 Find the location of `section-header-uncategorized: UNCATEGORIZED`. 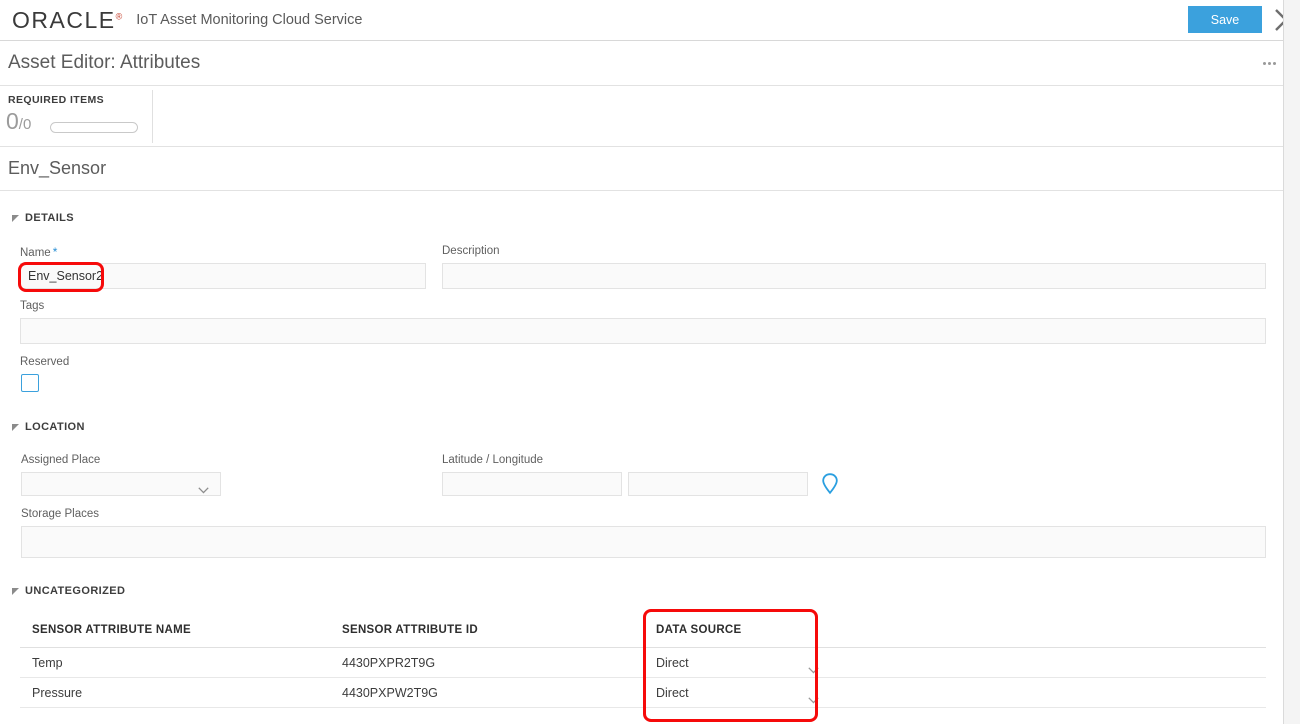

section-header-uncategorized: UNCATEGORIZED is located at coordinates (68, 591).